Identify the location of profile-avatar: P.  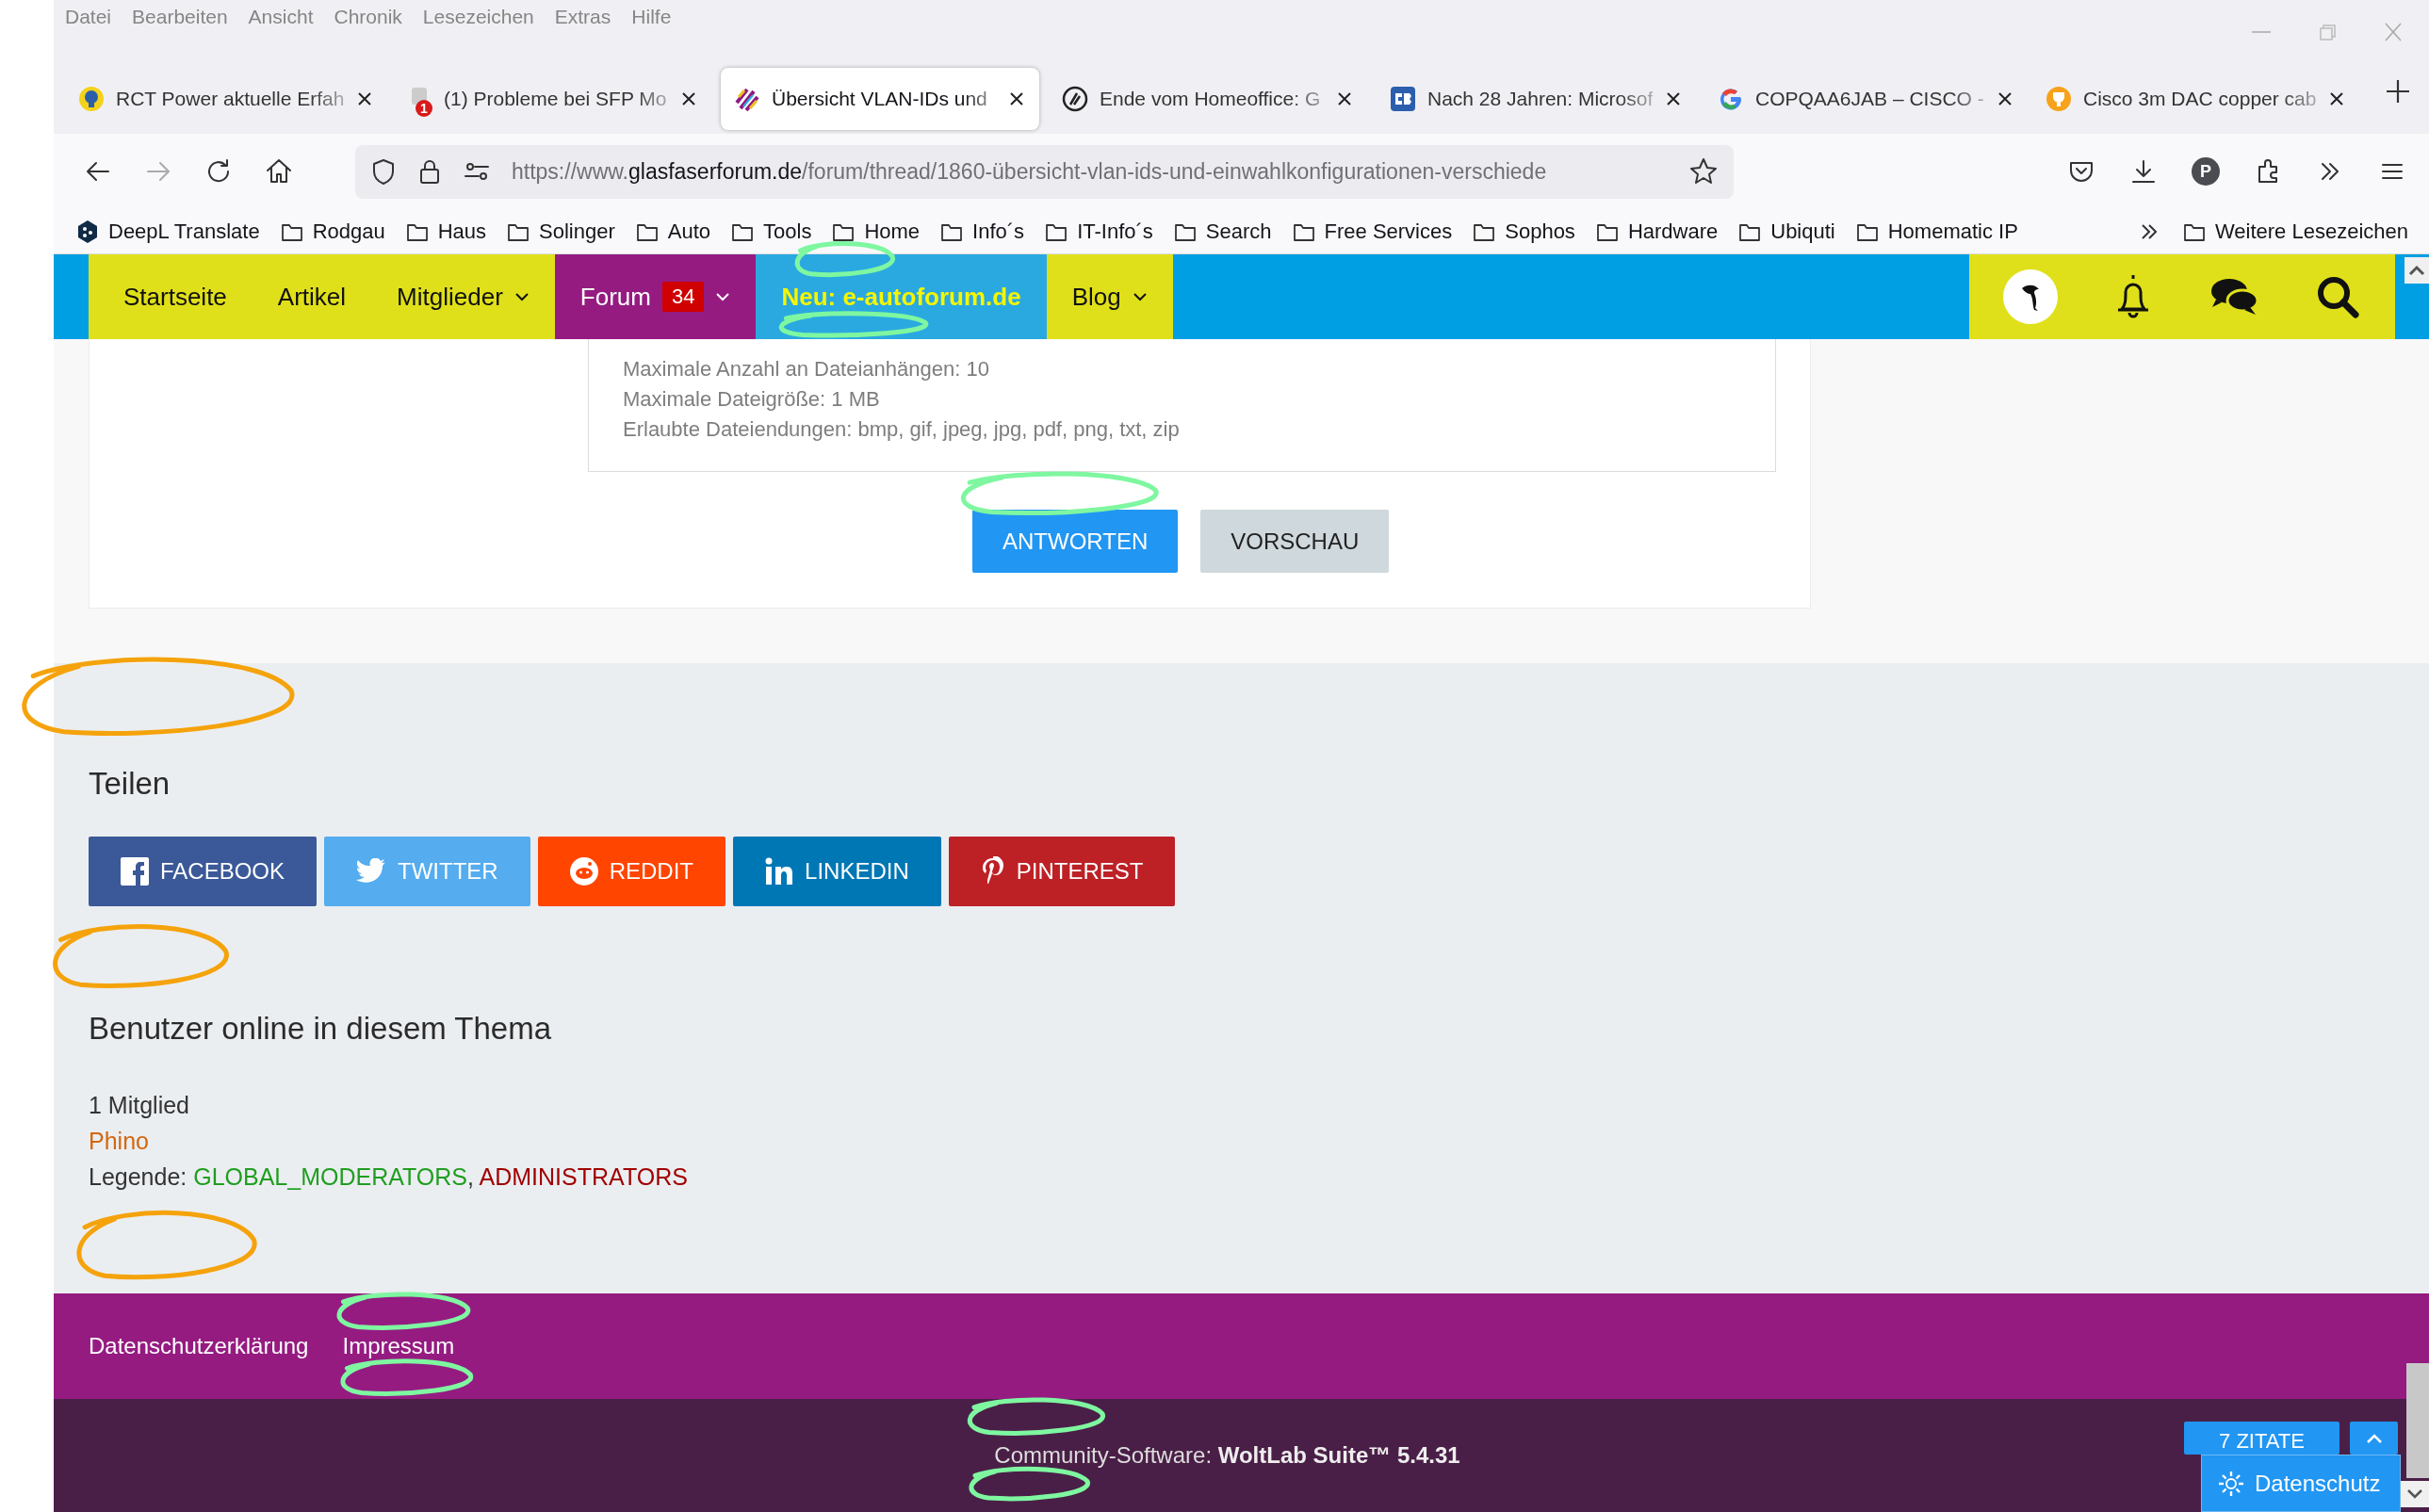
(2206, 171).